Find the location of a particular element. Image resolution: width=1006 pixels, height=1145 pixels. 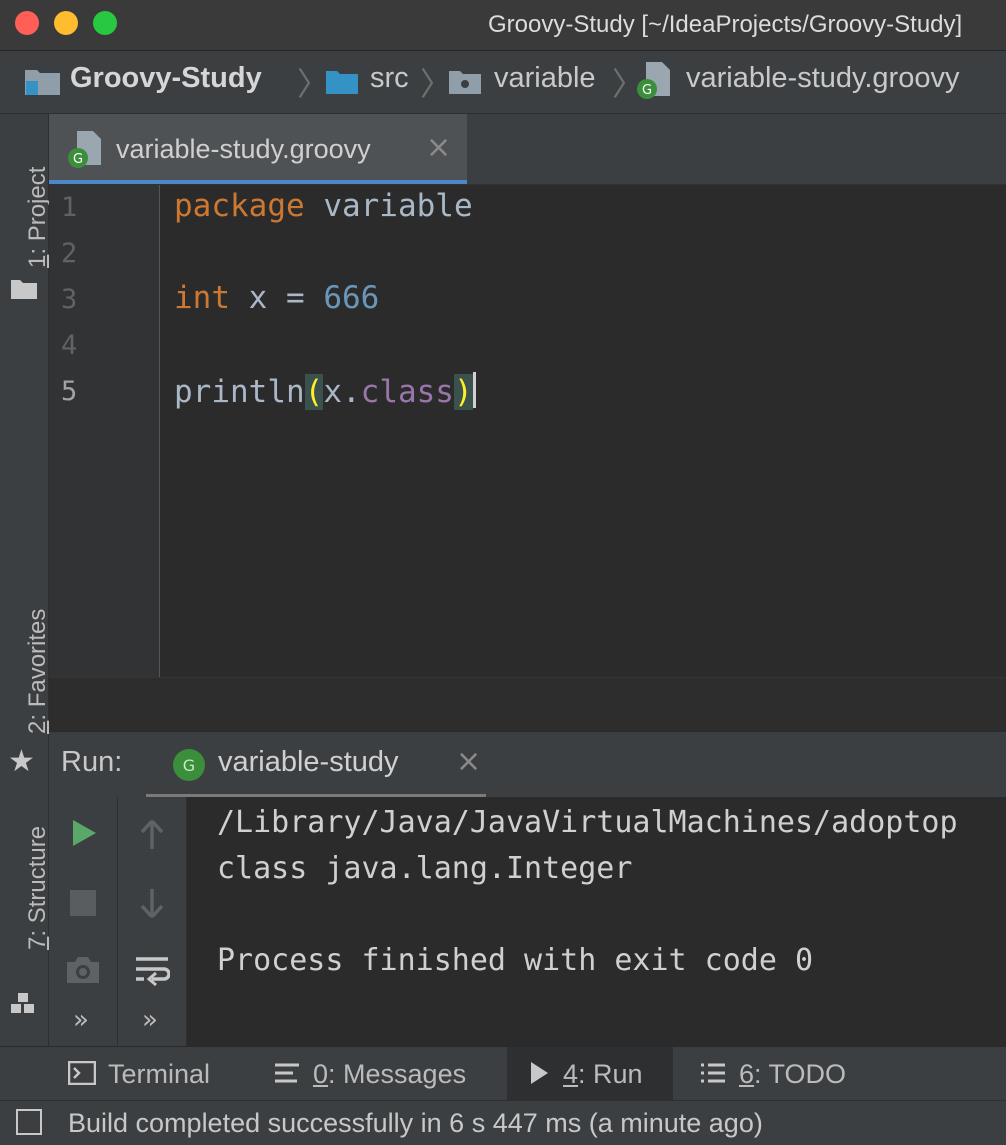

breadcrumb-item-file: variable-study.groovy is located at coordinates (822, 78).